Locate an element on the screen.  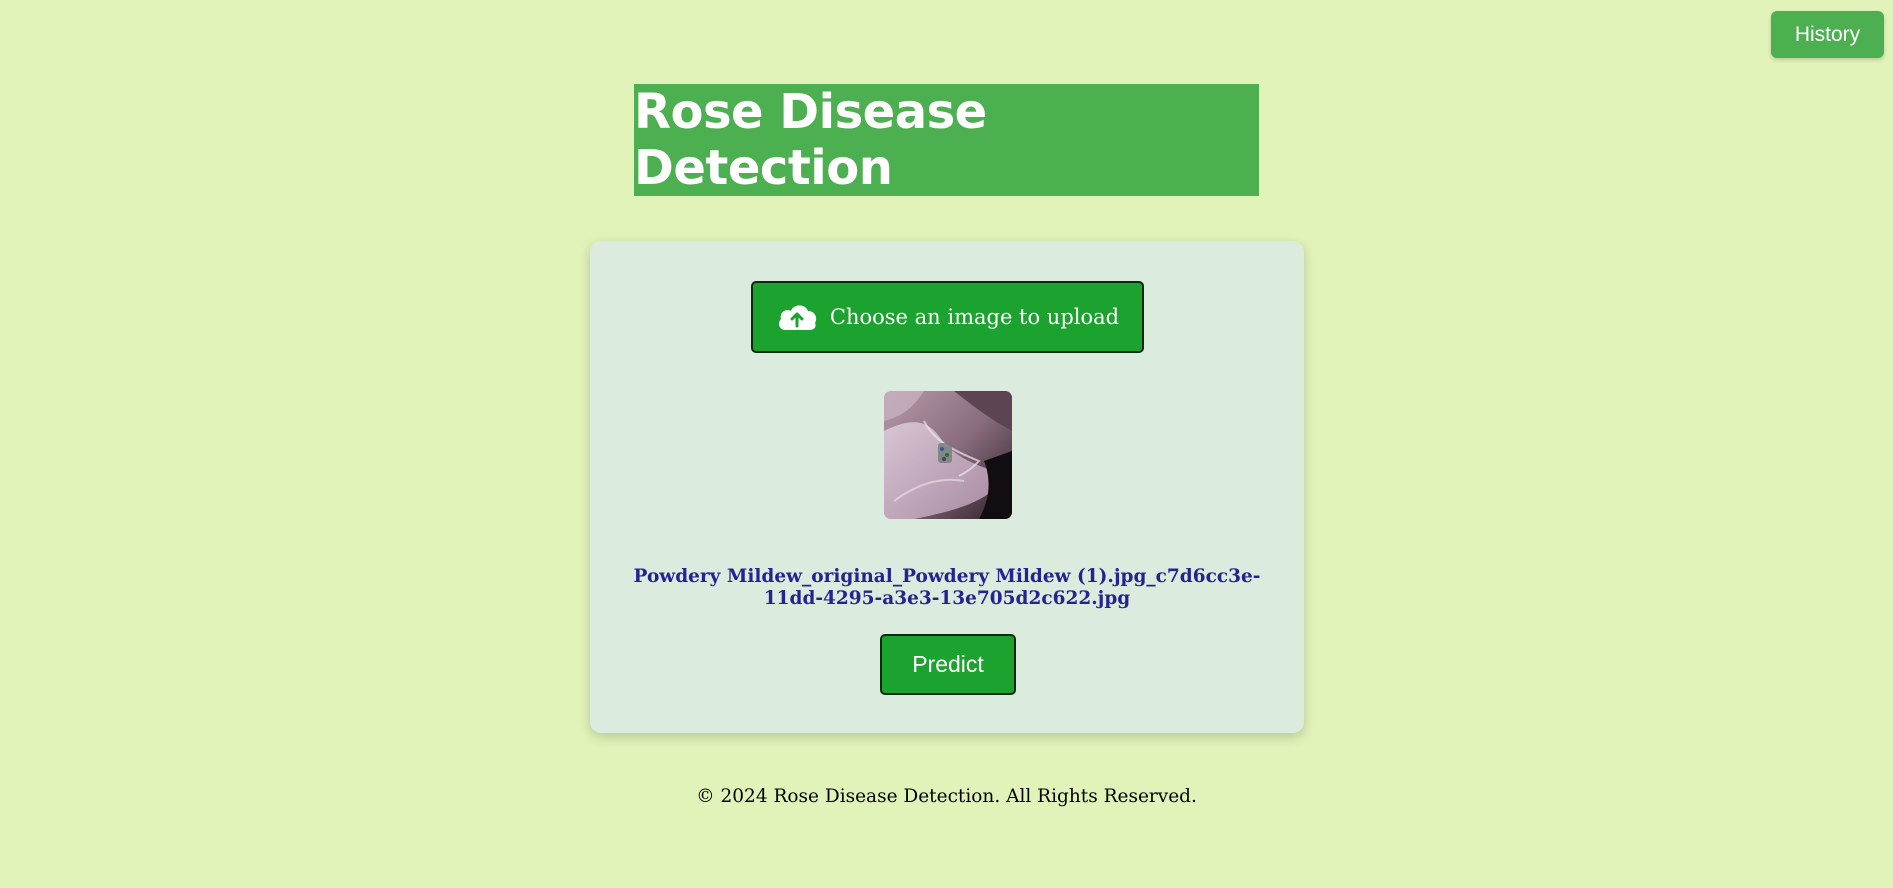
title-banner: Rose Disease Detection is located at coordinates (946, 140).